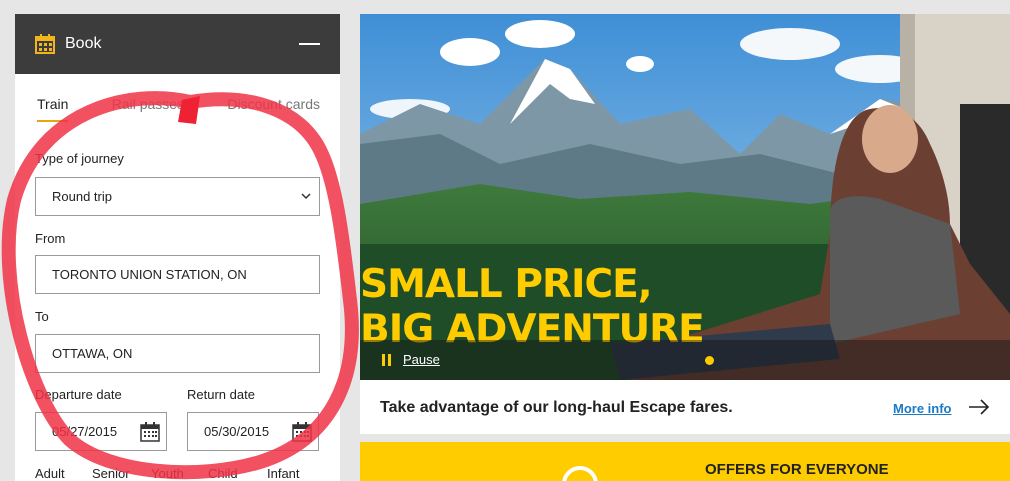  Describe the element at coordinates (237, 431) in the screenshot. I see `return-date-value: 05/30/2015` at that location.